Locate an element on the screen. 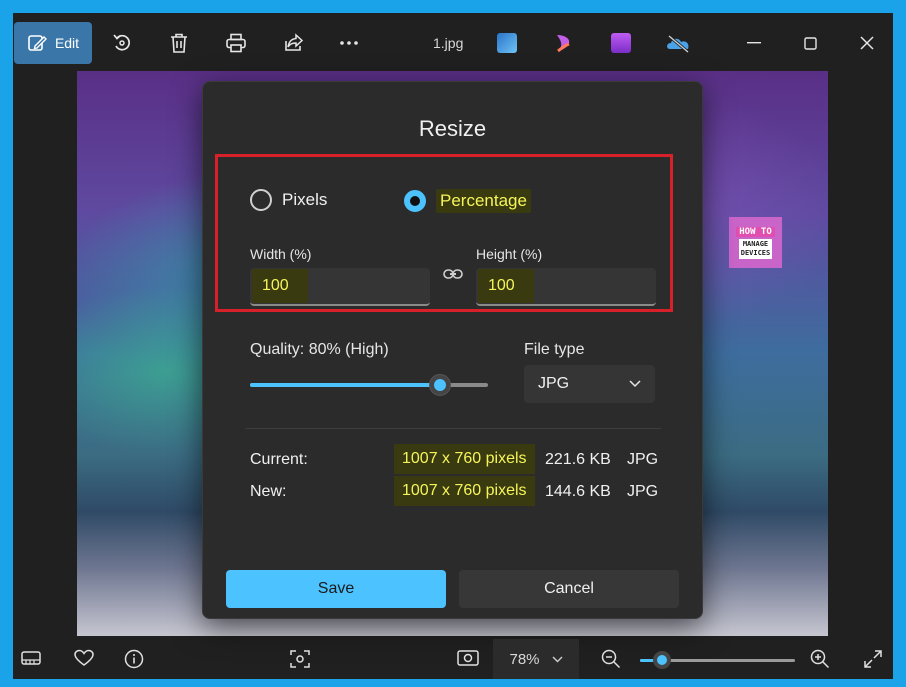 This screenshot has width=906, height=687. logo-line-manage: MANAGE DEVICES is located at coordinates (755, 248).